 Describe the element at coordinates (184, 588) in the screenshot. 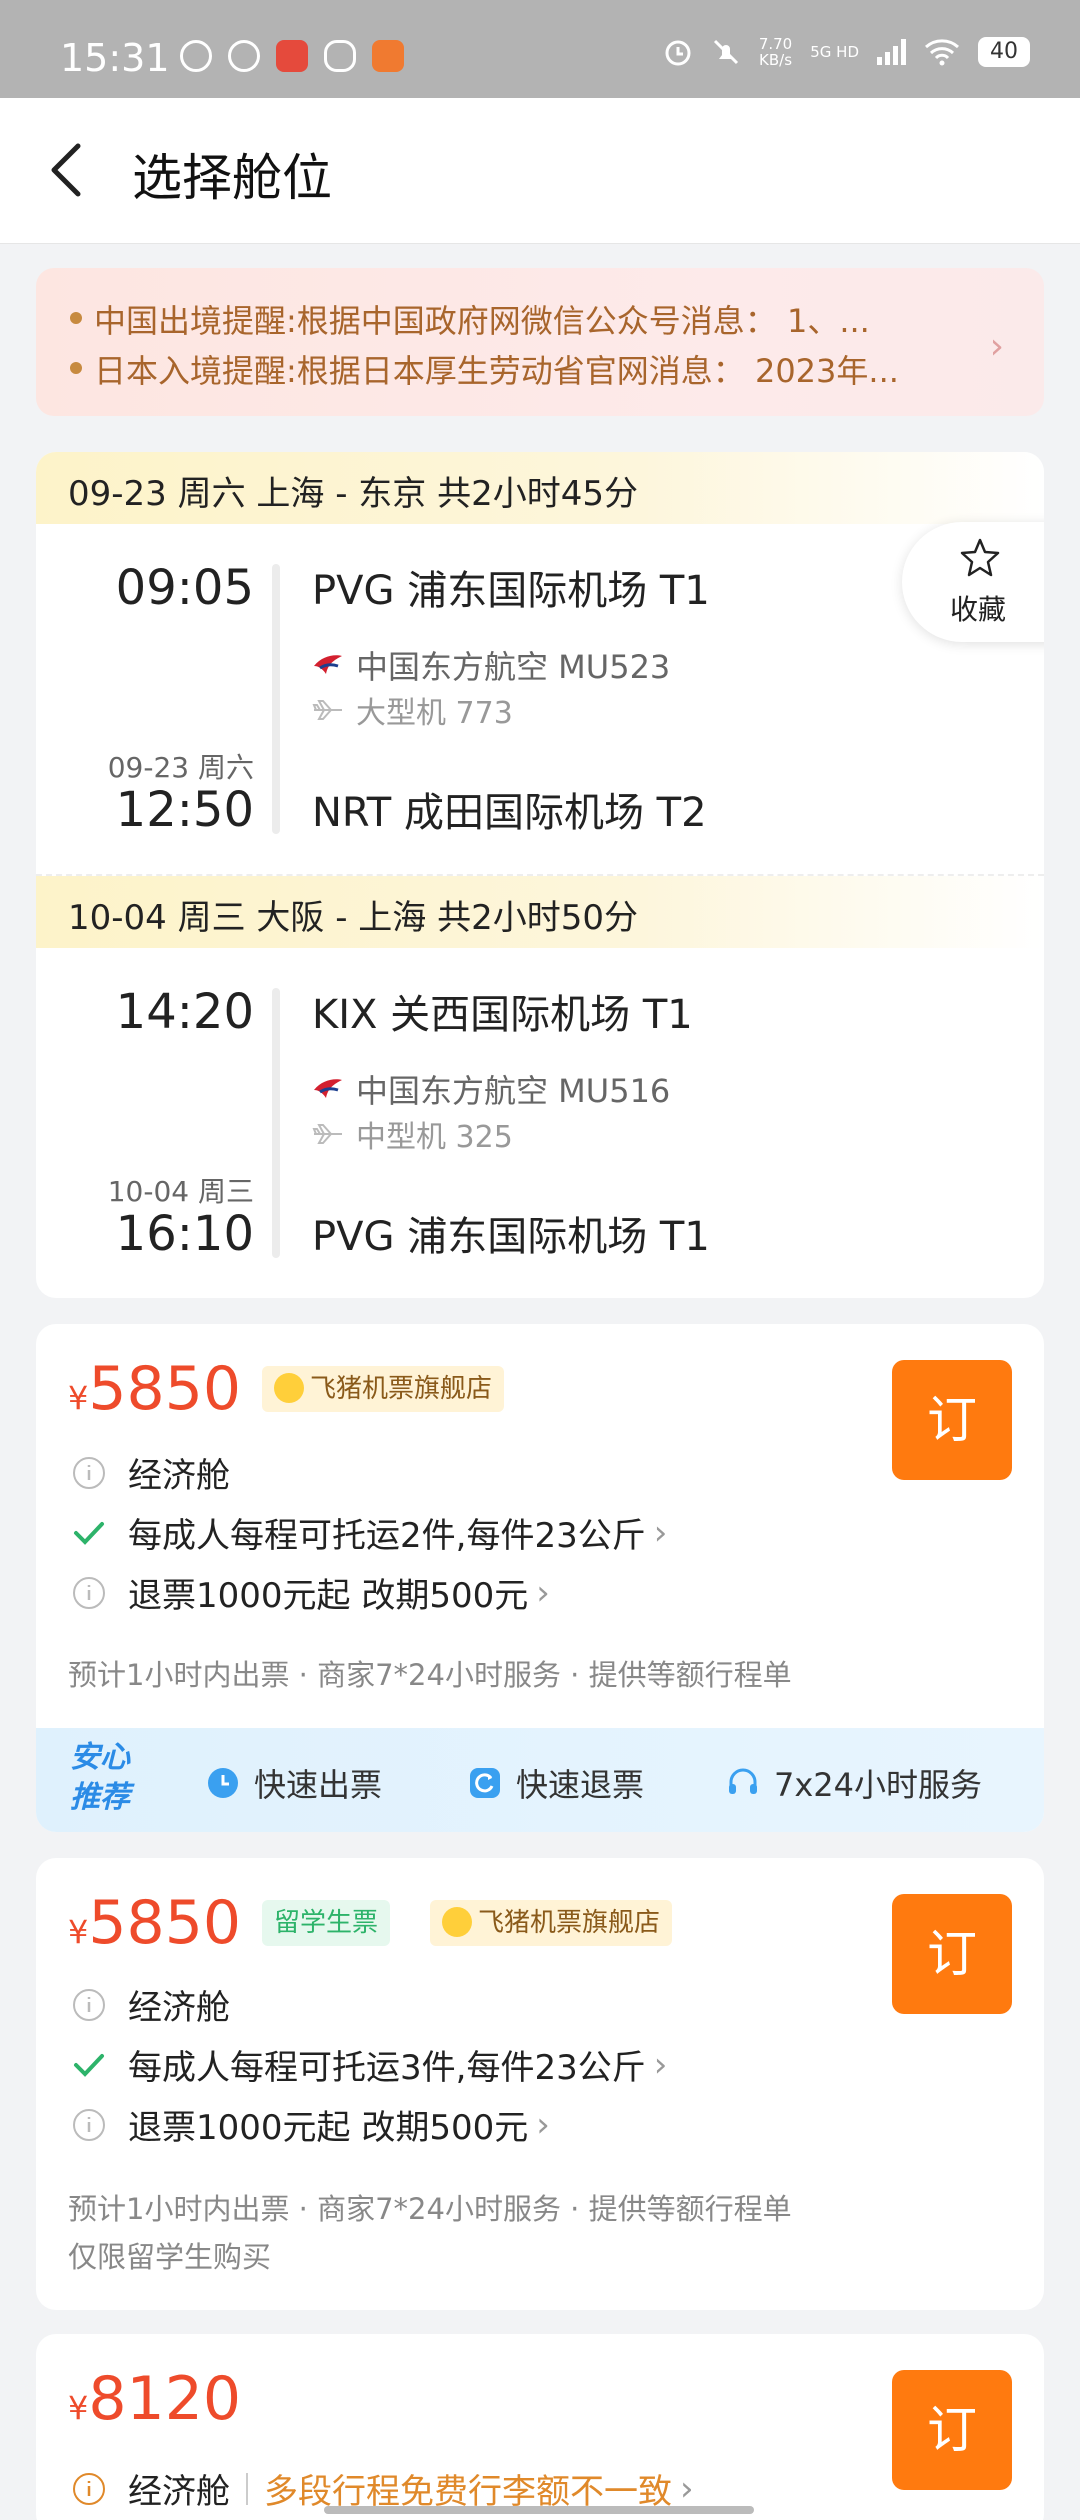

I see `departure-time: 09:05` at that location.